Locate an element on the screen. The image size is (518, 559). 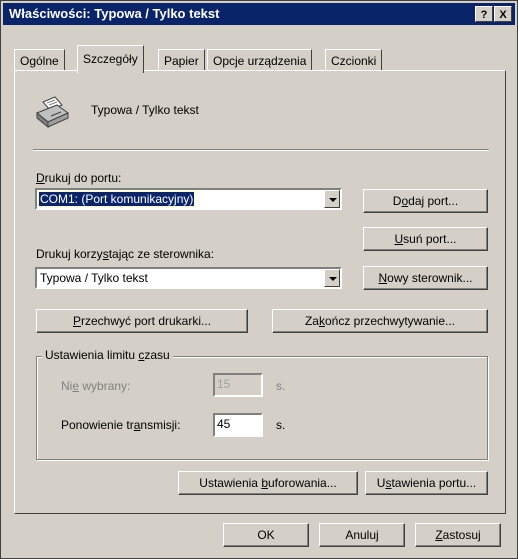
driver-selected-value: Typowa / Tylko tekst is located at coordinates (94, 278).